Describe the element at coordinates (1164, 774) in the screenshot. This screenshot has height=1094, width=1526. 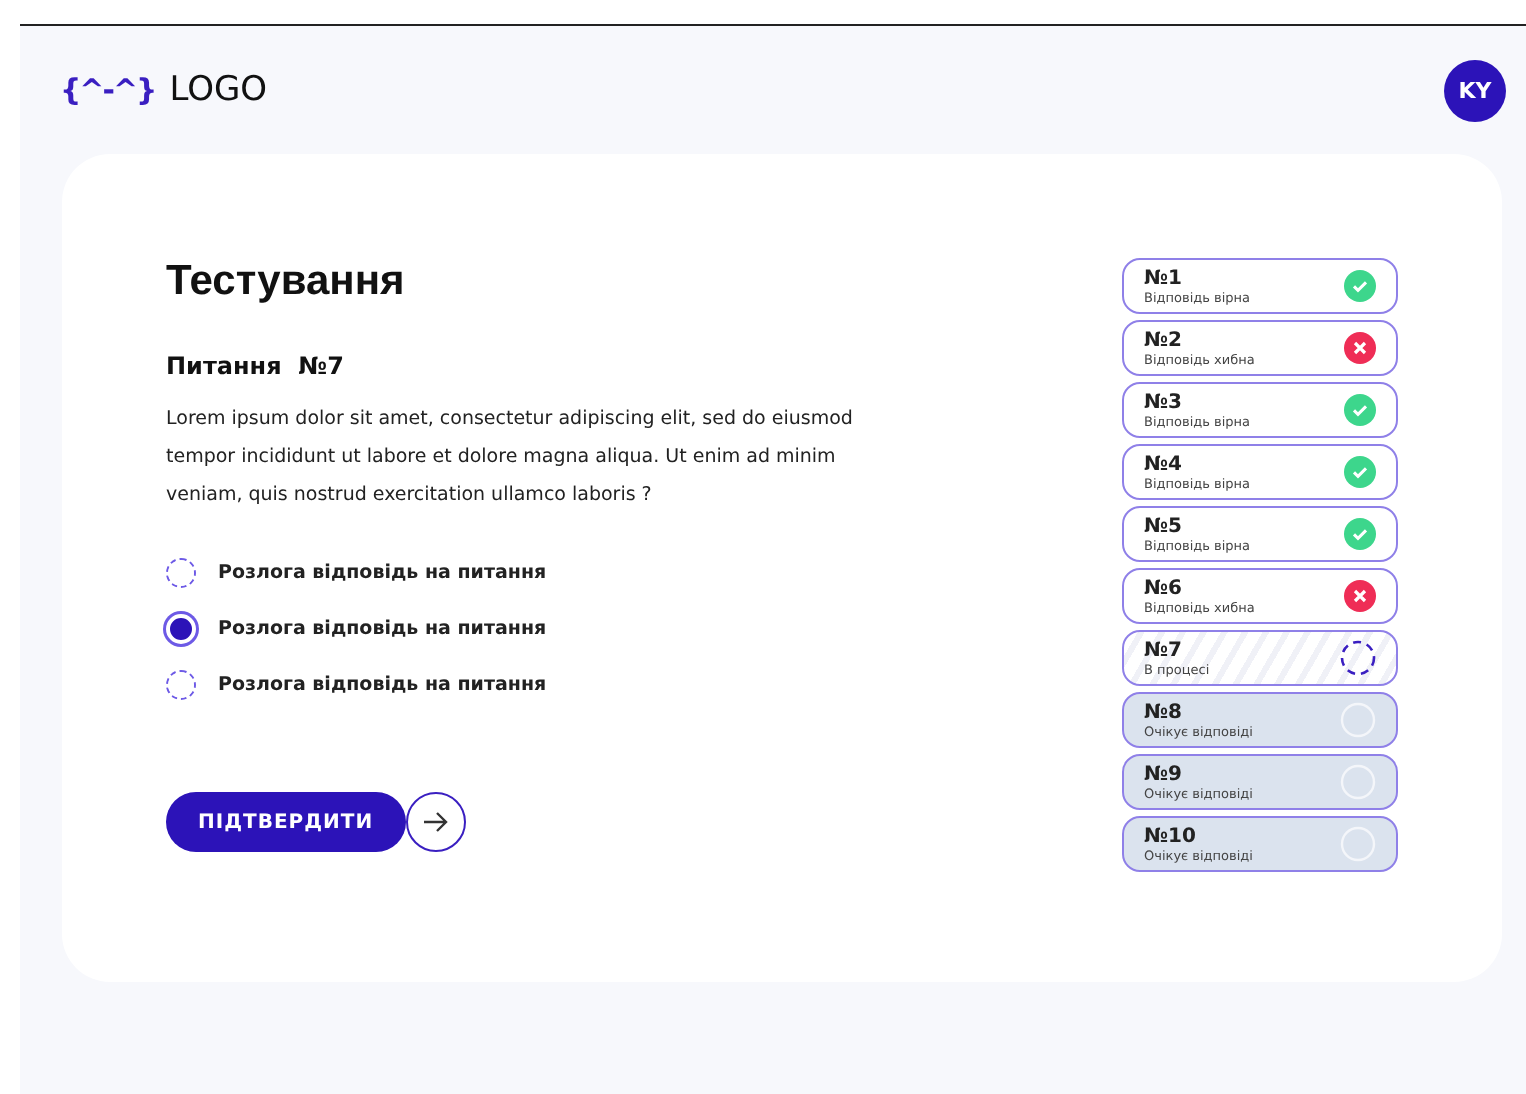
I see `question-number: №9` at that location.